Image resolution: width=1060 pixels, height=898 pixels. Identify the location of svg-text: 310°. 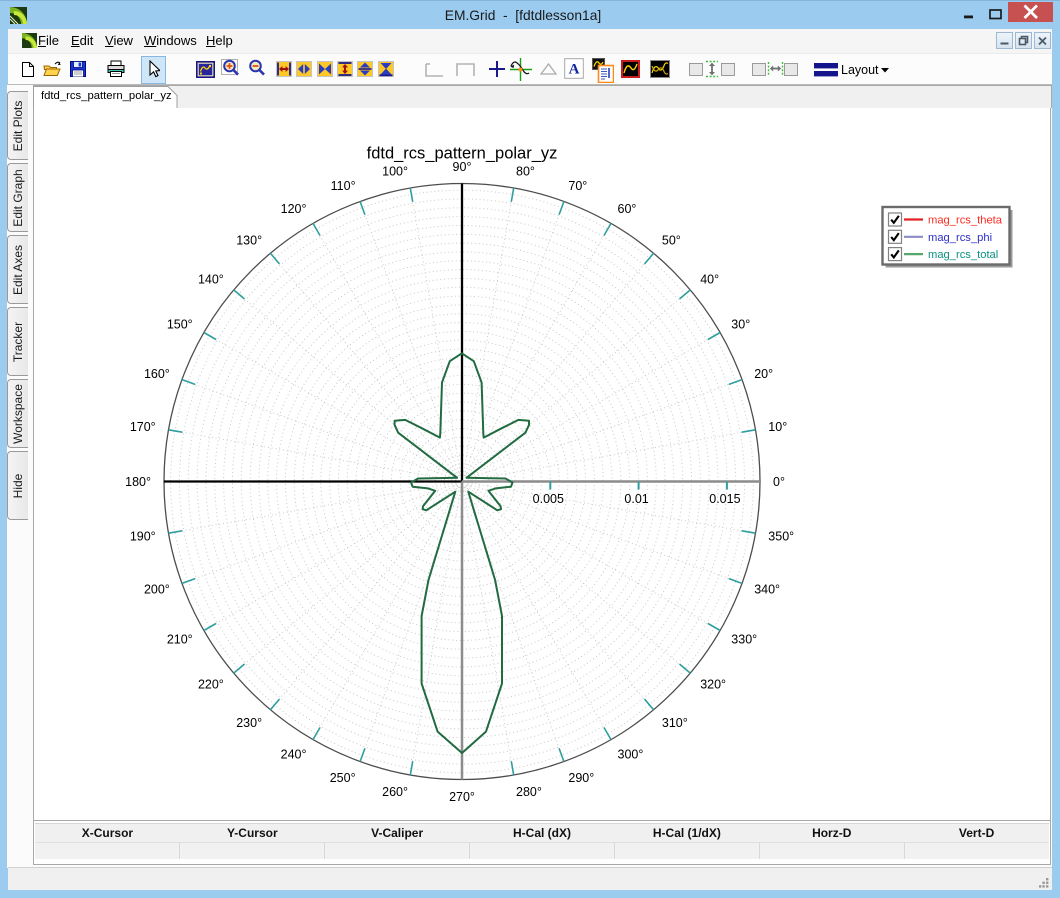
(675, 723).